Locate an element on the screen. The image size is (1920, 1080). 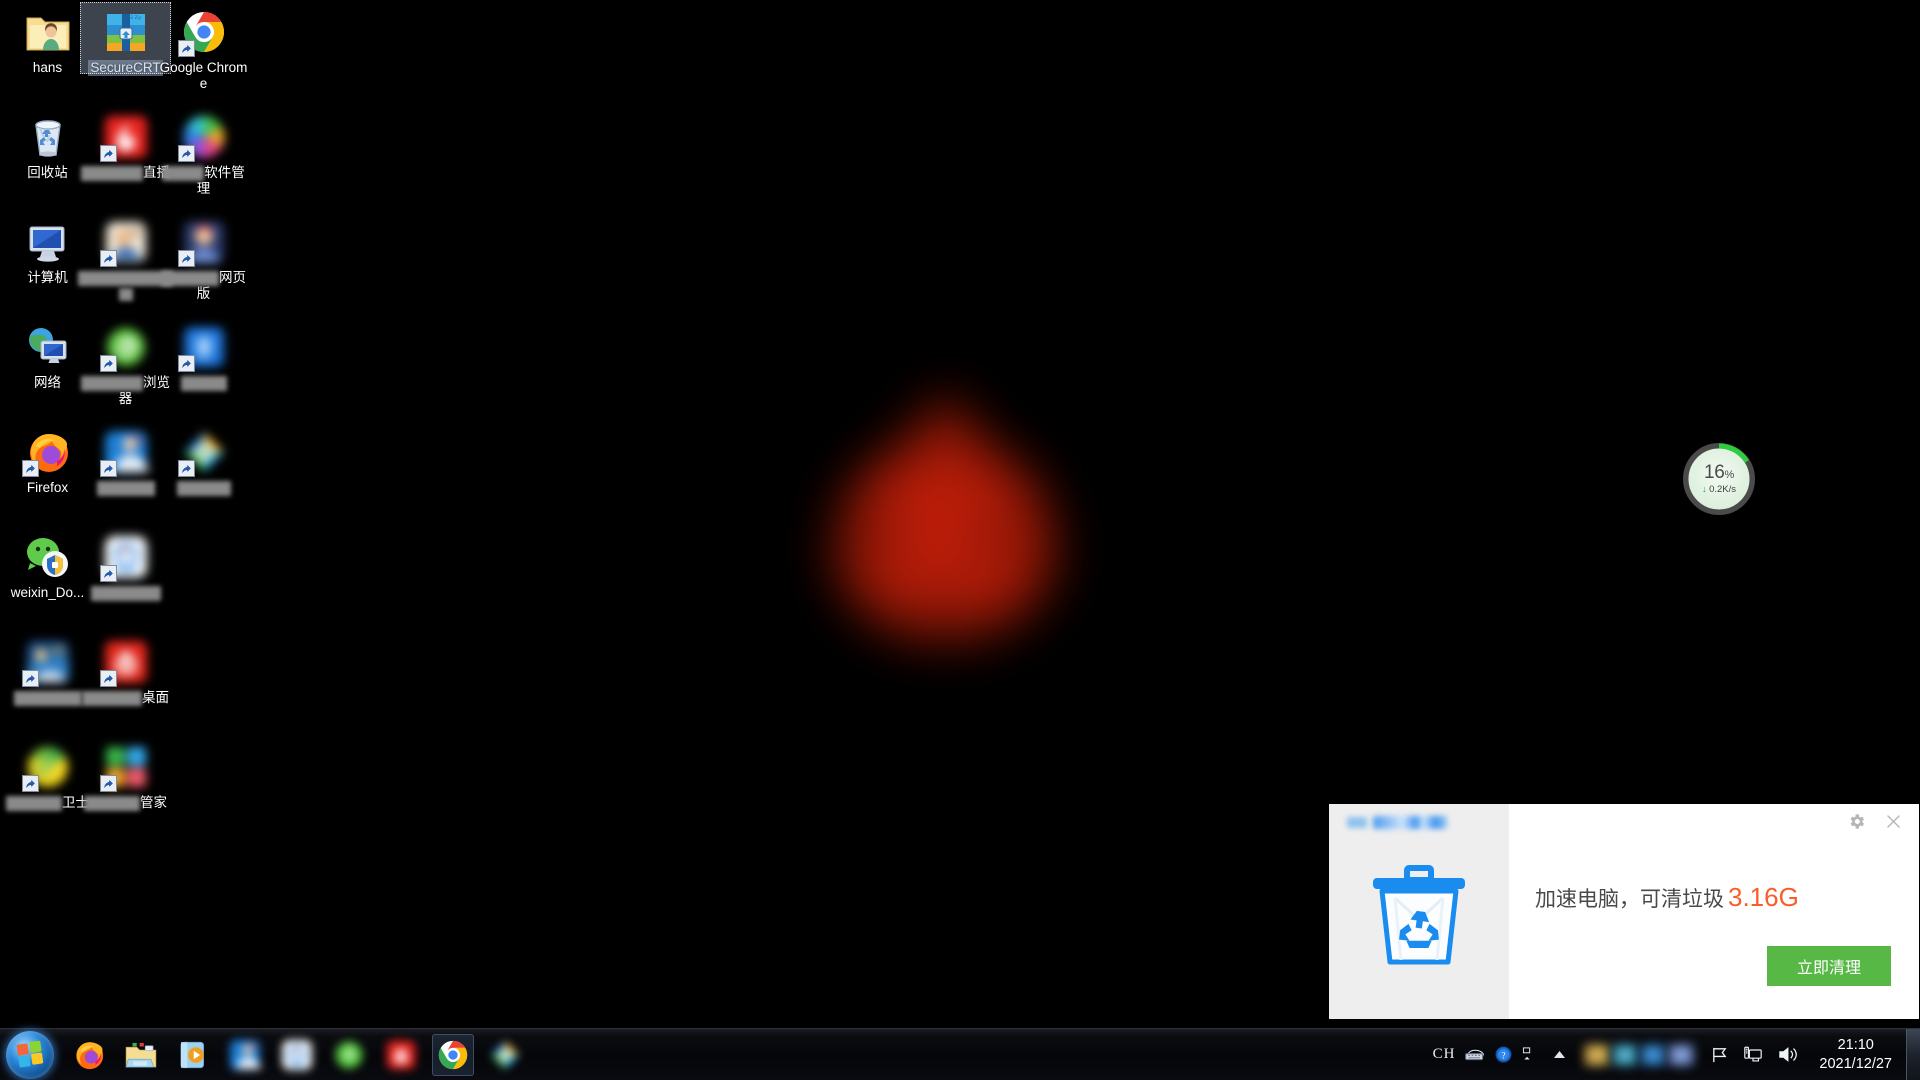
desktop-icon-label: 桌面 is located at coordinates (125, 698).